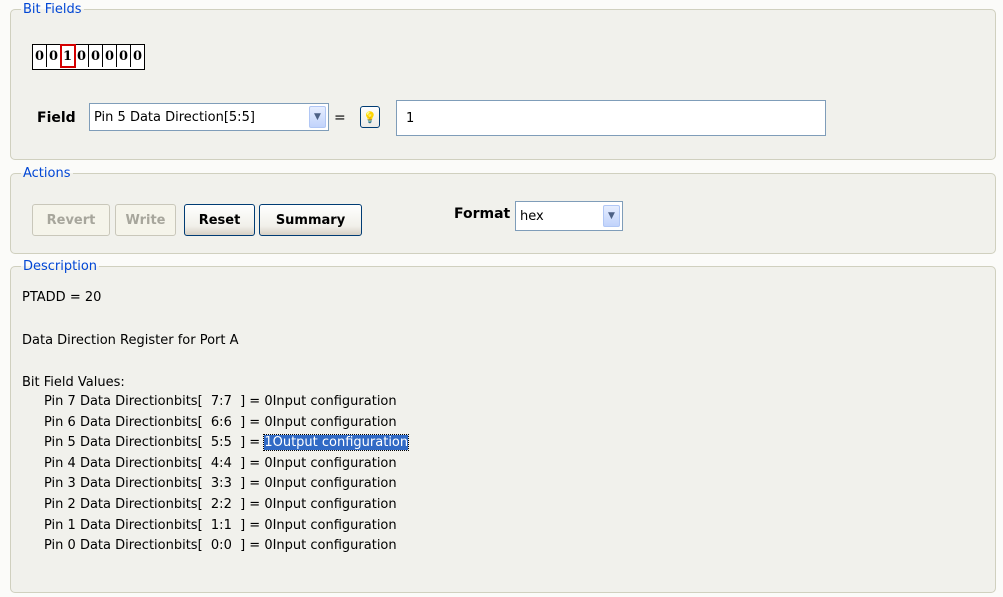 This screenshot has width=1003, height=597. I want to click on field-select: Pin 5 Data Direction[5:5] ▼, so click(209, 117).